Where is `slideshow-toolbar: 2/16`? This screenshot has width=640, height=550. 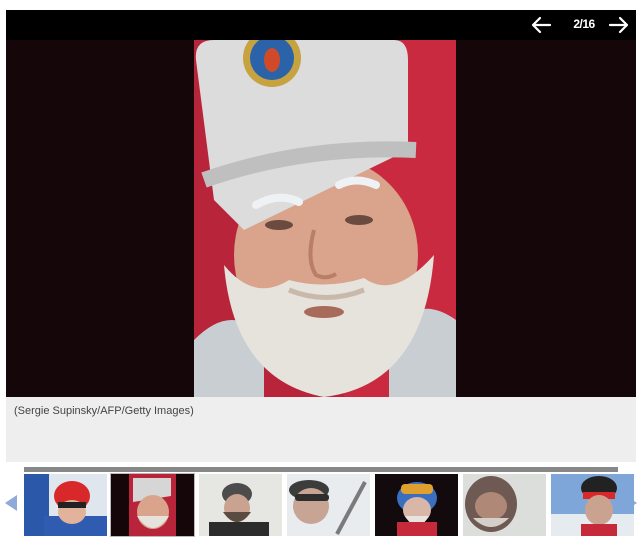 slideshow-toolbar: 2/16 is located at coordinates (321, 25).